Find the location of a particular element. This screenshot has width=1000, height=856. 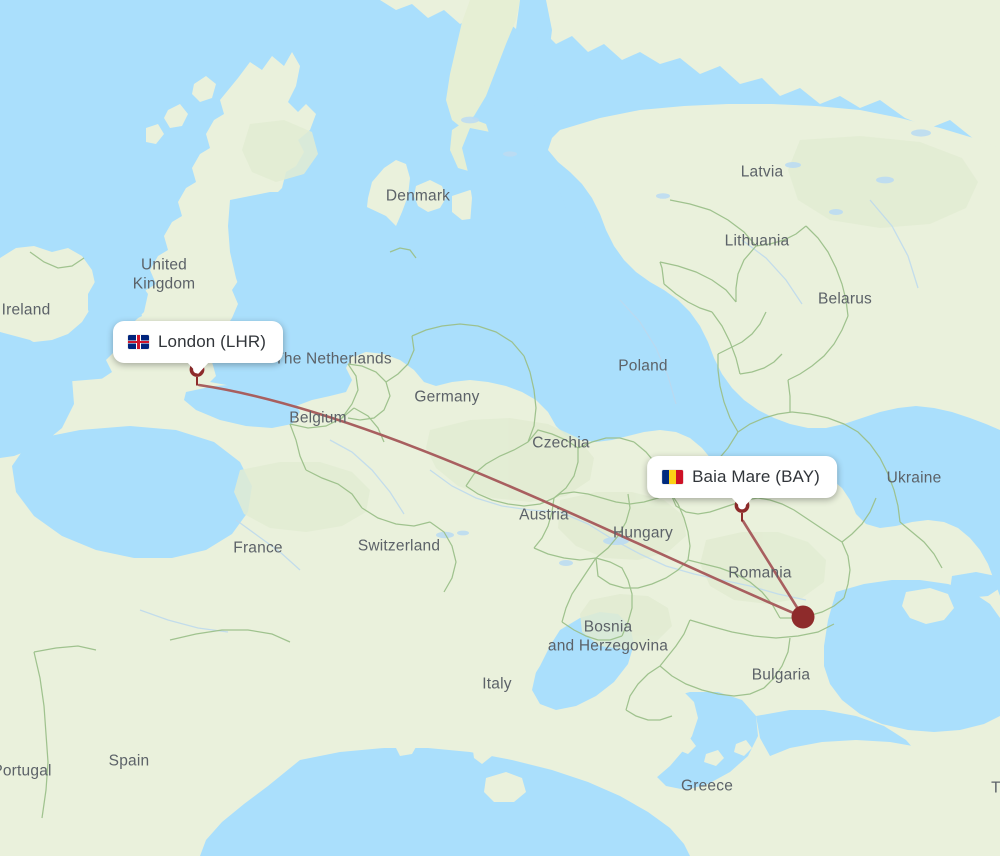

popup-london-label: London (LHR) is located at coordinates (212, 341).